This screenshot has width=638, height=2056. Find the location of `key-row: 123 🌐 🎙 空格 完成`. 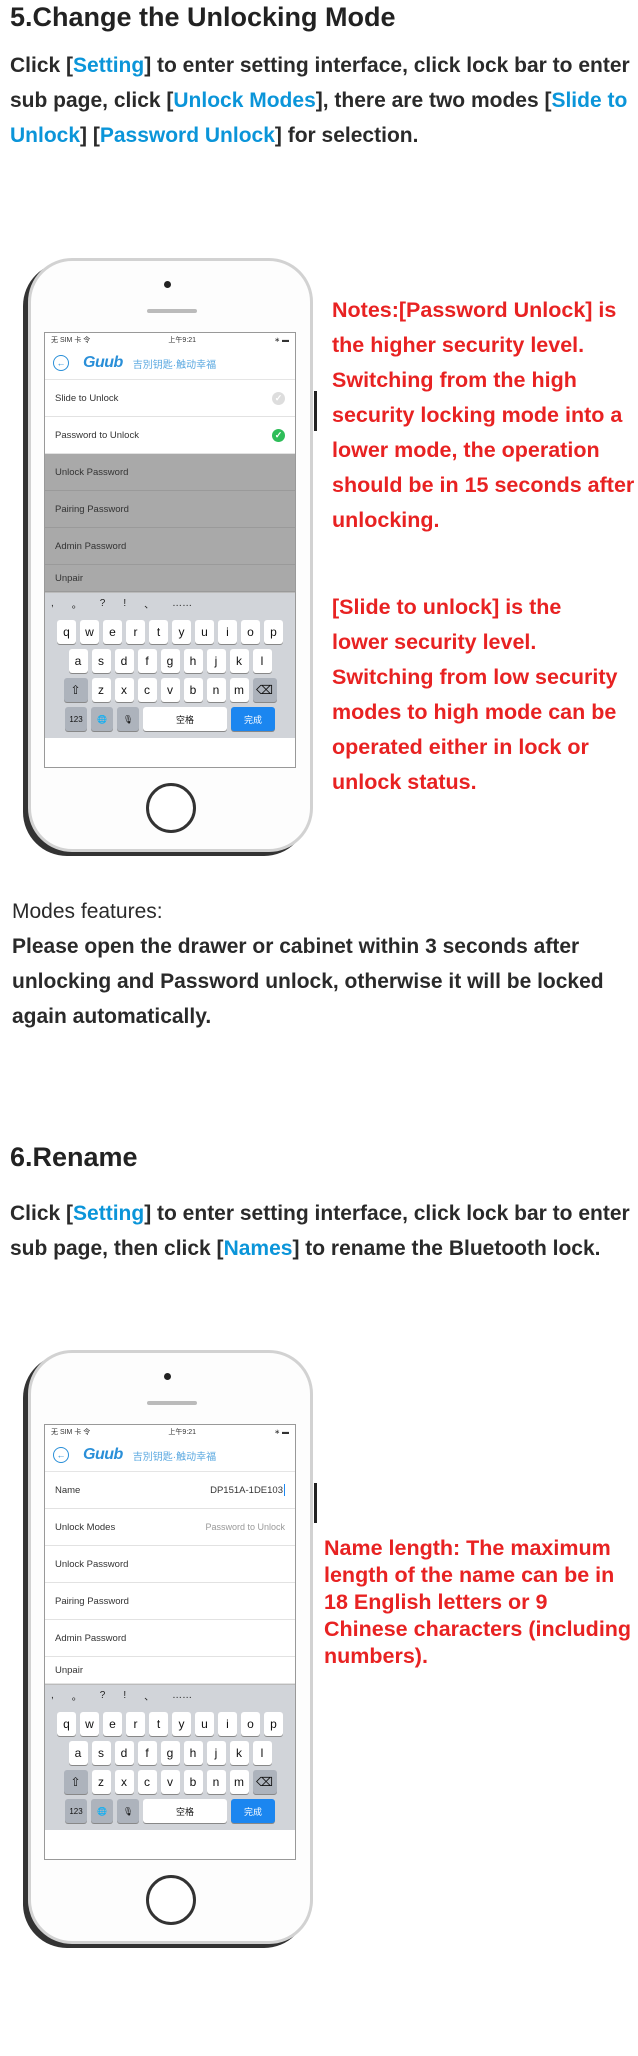

key-row: 123 🌐 🎙 空格 完成 is located at coordinates (170, 719).